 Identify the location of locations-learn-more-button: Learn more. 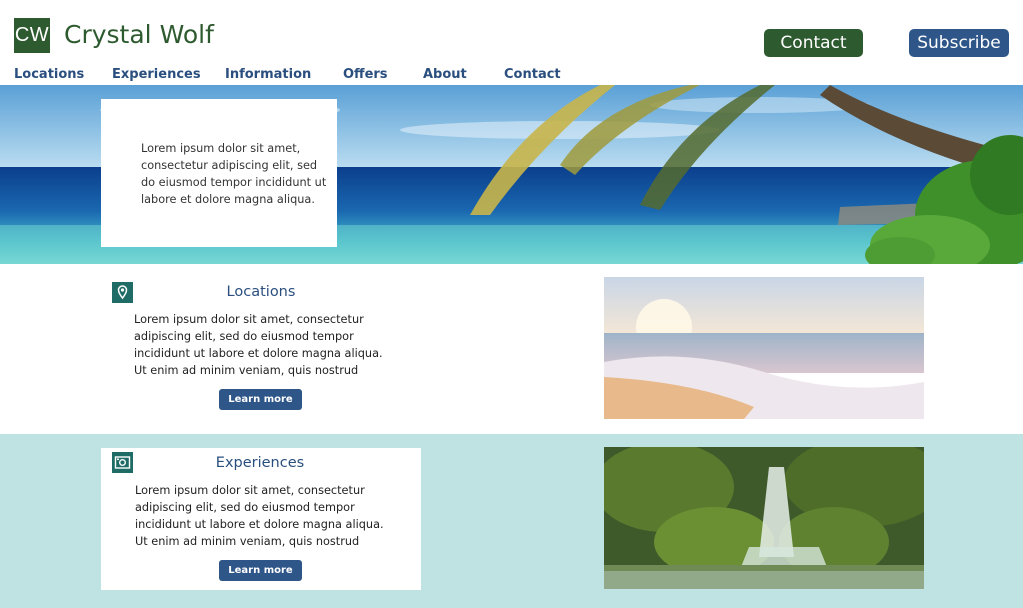
(260, 399).